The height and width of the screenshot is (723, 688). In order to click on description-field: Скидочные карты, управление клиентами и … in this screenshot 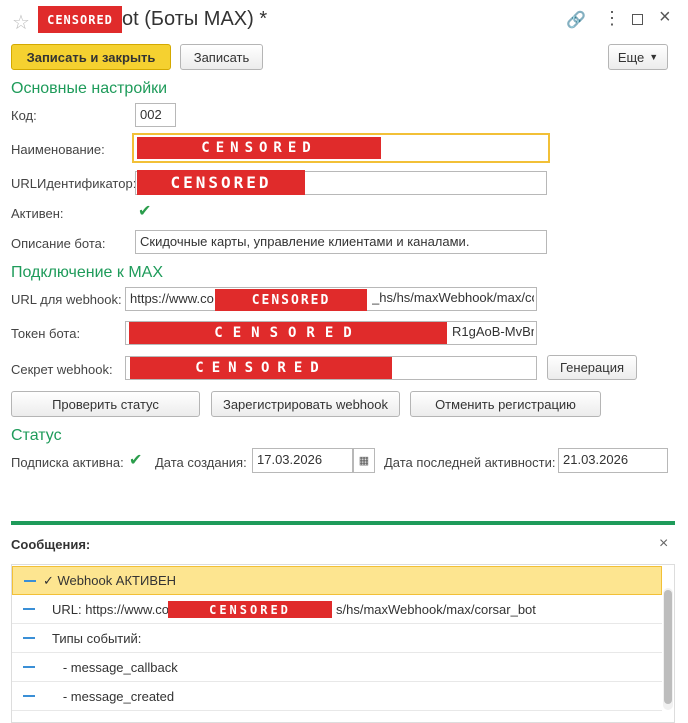, I will do `click(341, 242)`.